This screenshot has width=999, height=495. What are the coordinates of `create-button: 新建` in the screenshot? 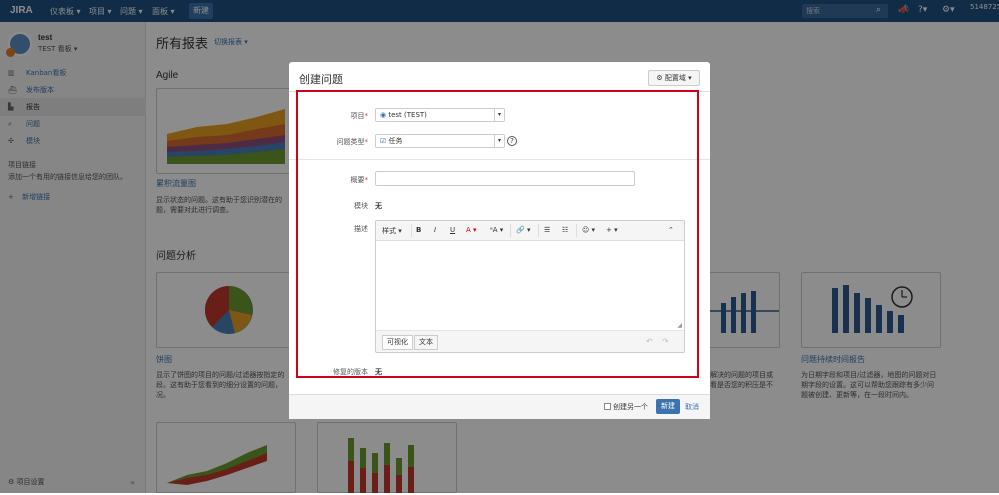 It's located at (668, 406).